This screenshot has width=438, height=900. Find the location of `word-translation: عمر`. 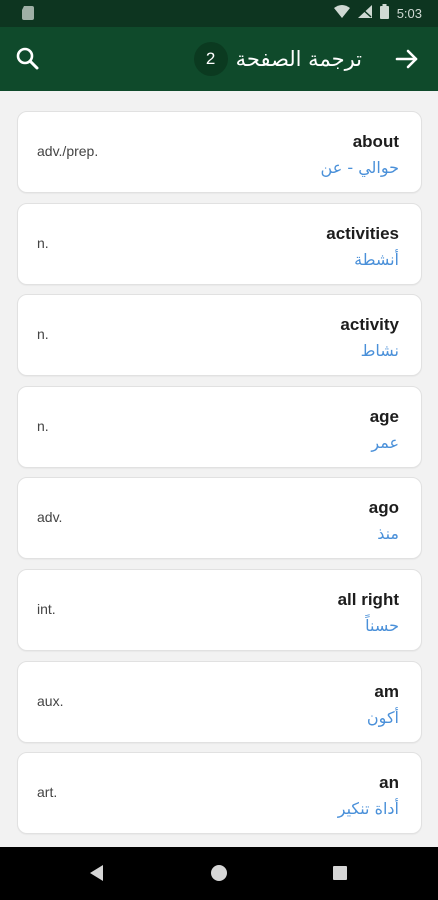

word-translation: عمر is located at coordinates (385, 442).